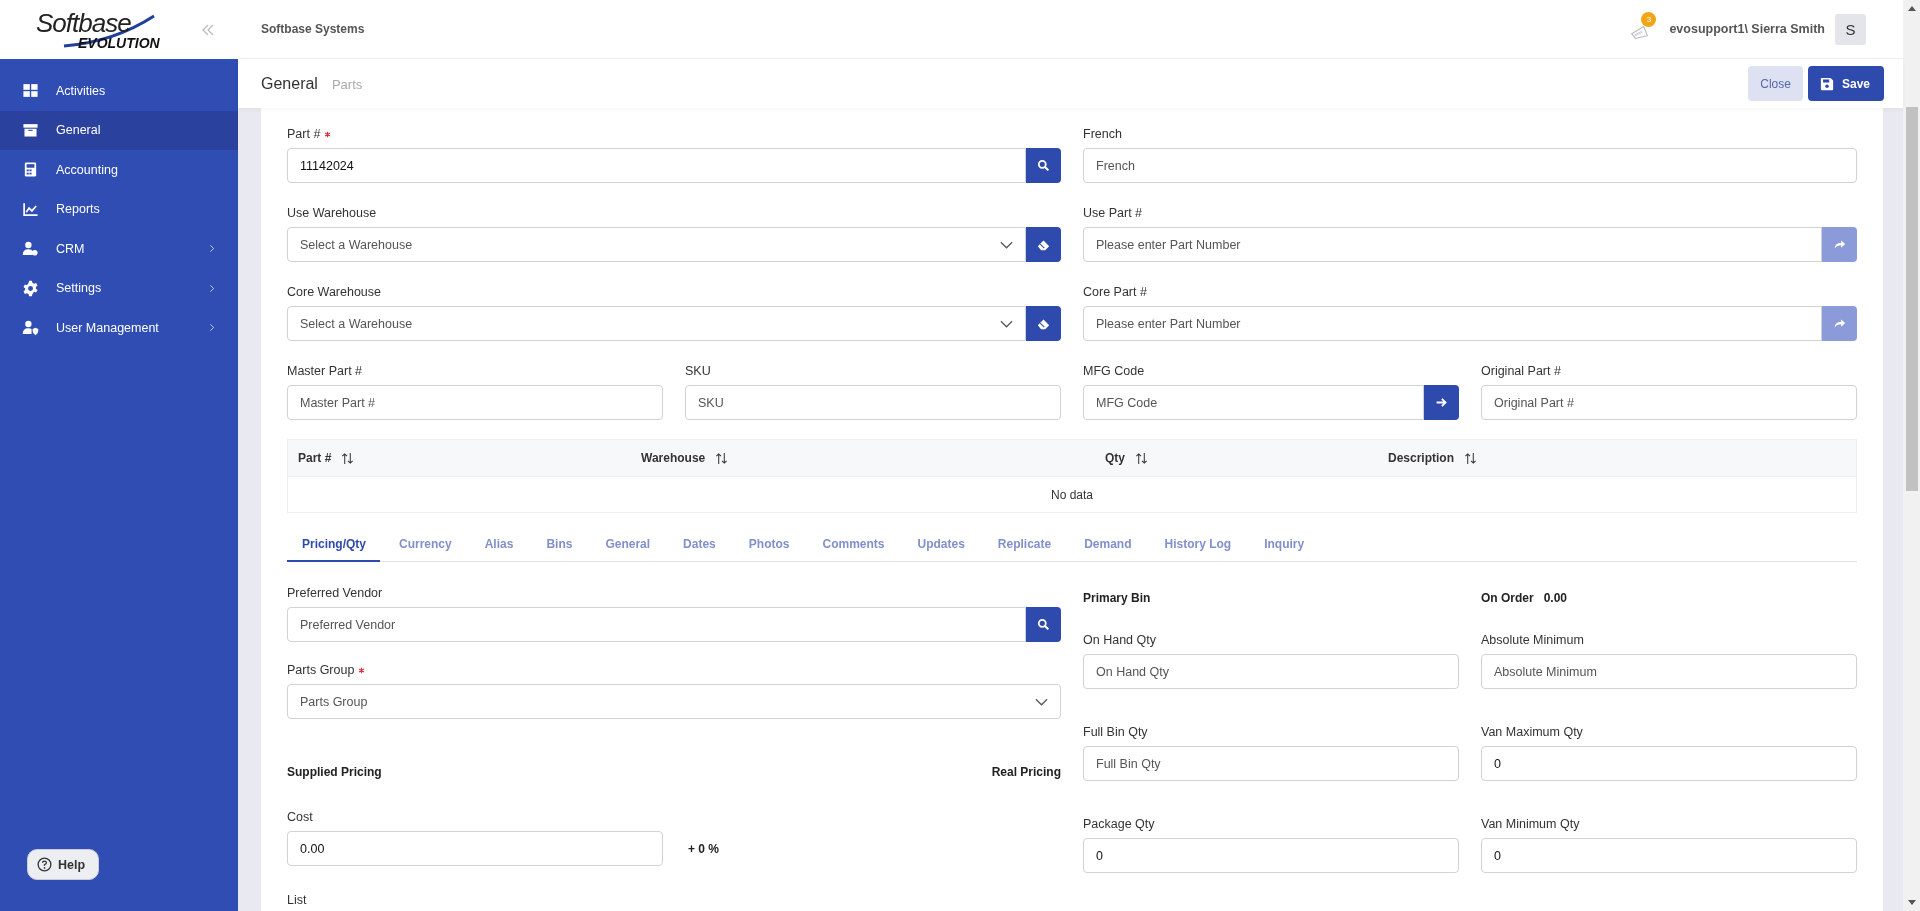  What do you see at coordinates (1119, 640) in the screenshot?
I see `field-label: On Hand Qty` at bounding box center [1119, 640].